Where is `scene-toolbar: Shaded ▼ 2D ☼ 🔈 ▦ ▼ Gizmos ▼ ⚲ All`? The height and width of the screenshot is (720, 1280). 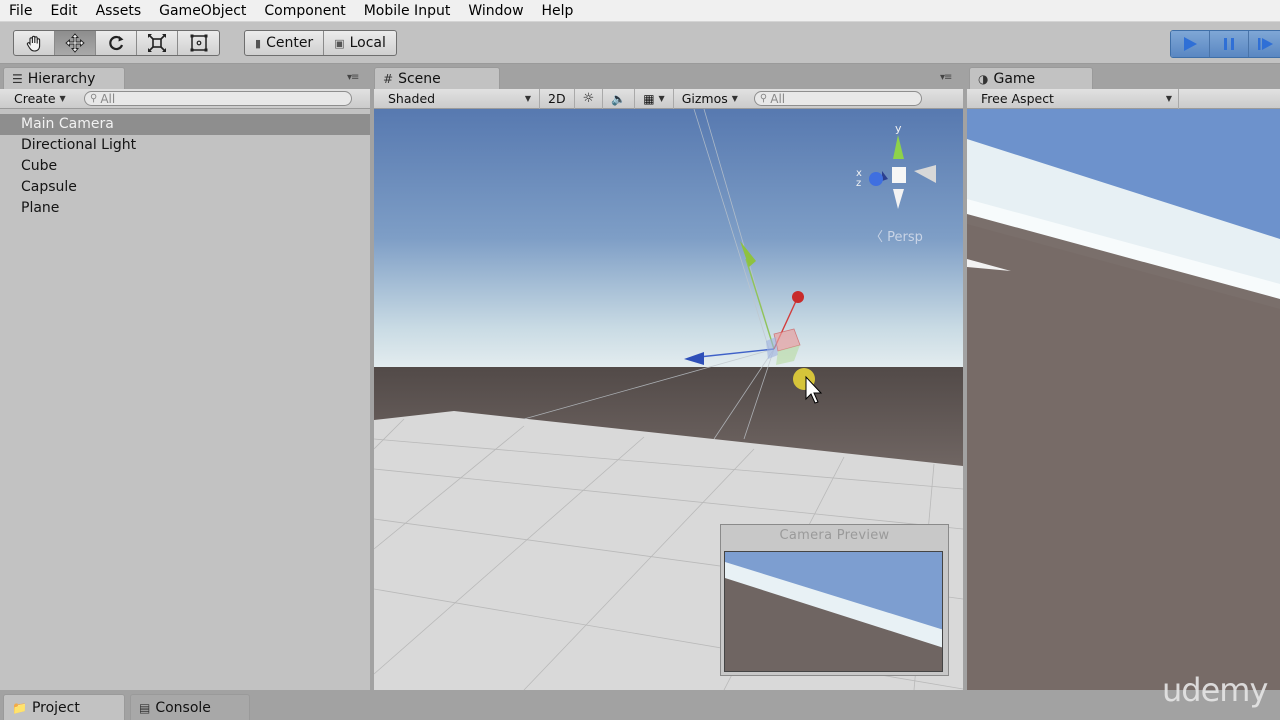
scene-toolbar: Shaded ▼ 2D ☼ 🔈 ▦ ▼ Gizmos ▼ ⚲ All is located at coordinates (668, 98).